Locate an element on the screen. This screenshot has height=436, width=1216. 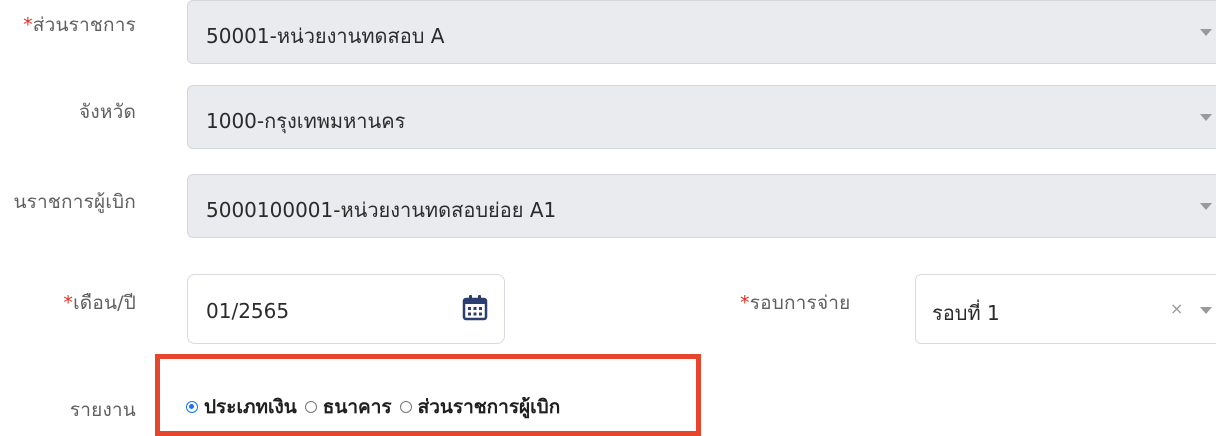
payment-round-label-text: รอบการจ่าย is located at coordinates (800, 303).